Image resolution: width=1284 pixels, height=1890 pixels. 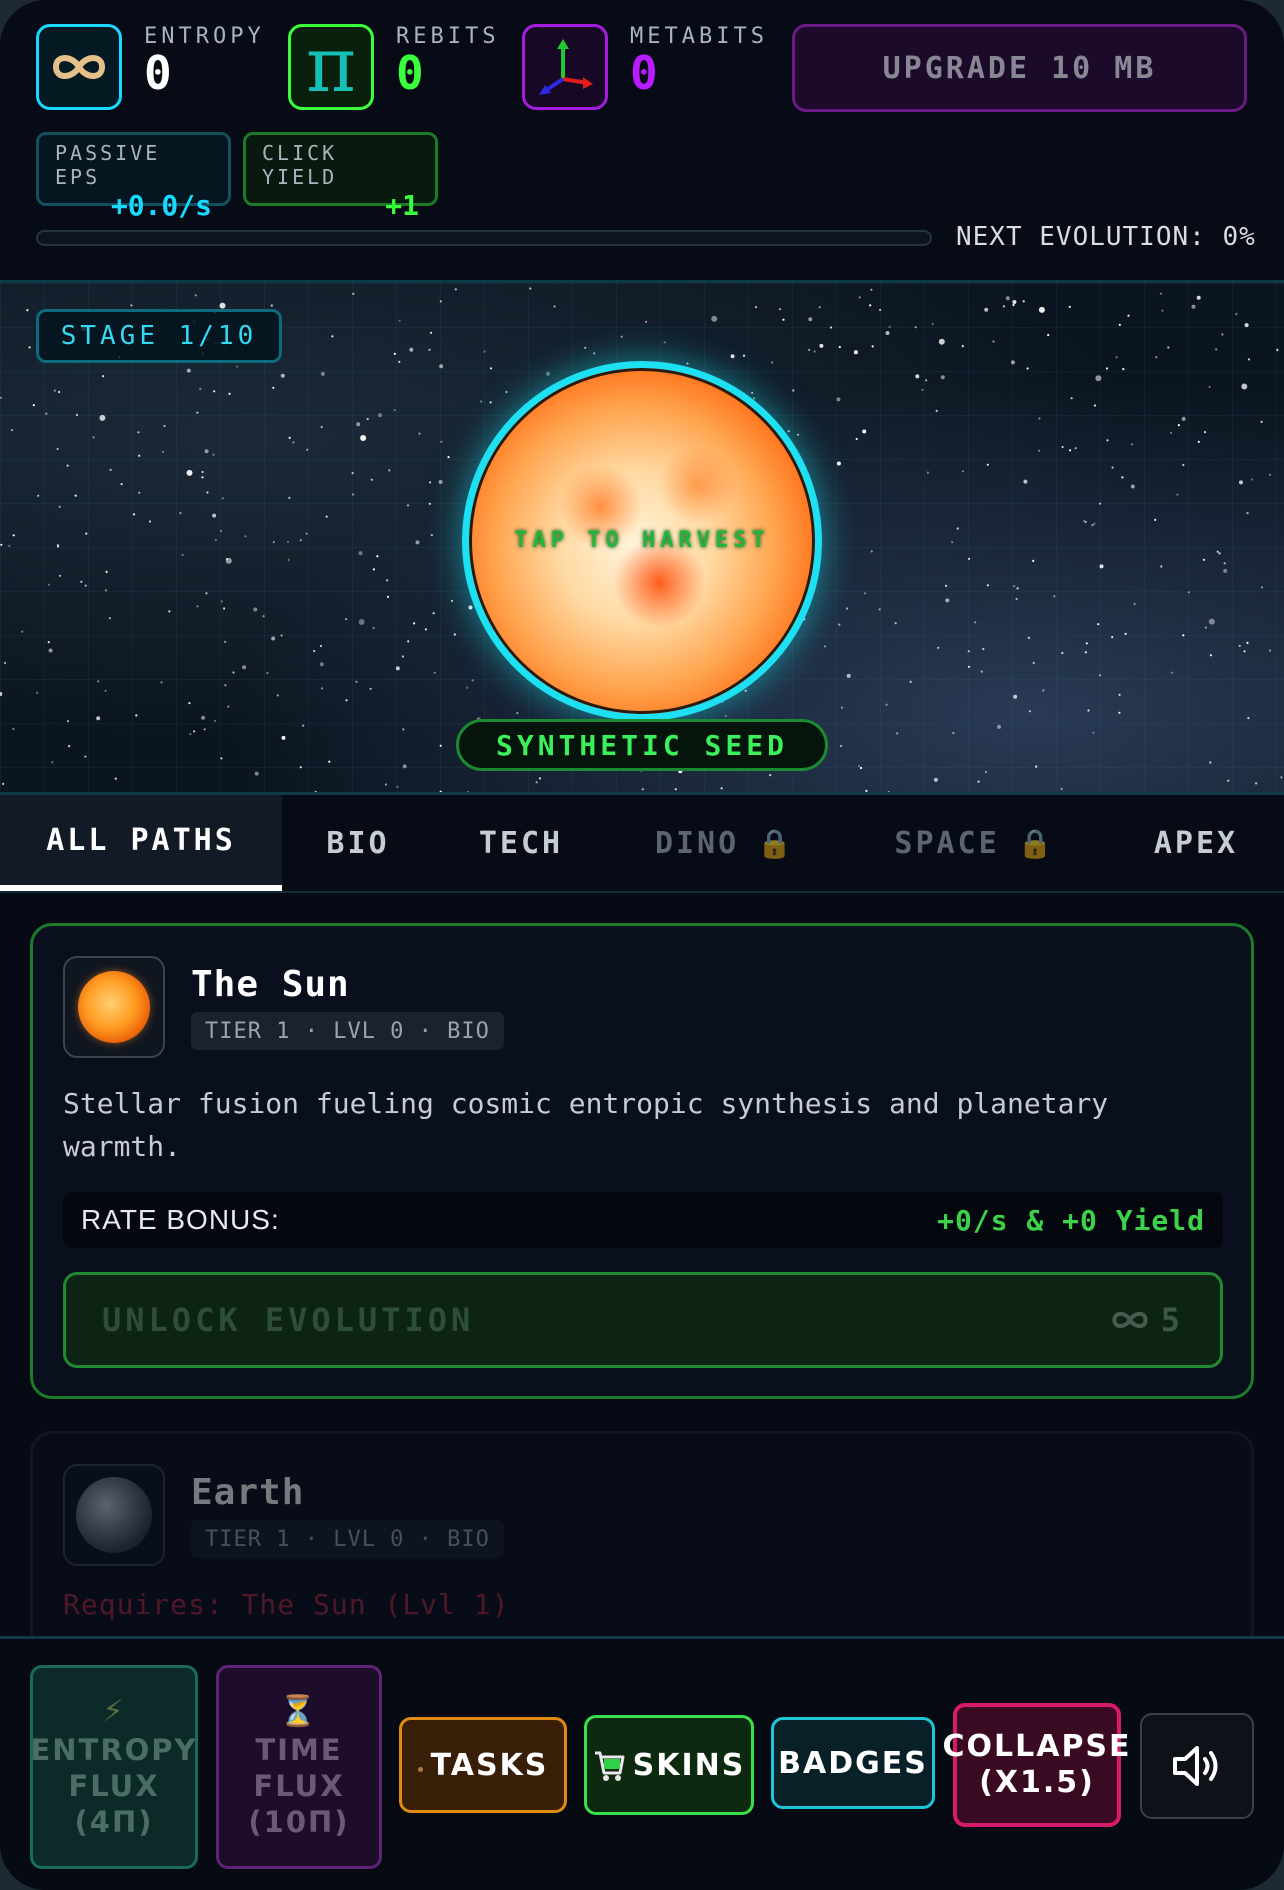 What do you see at coordinates (1197, 1766) in the screenshot?
I see `sound-toggle-button` at bounding box center [1197, 1766].